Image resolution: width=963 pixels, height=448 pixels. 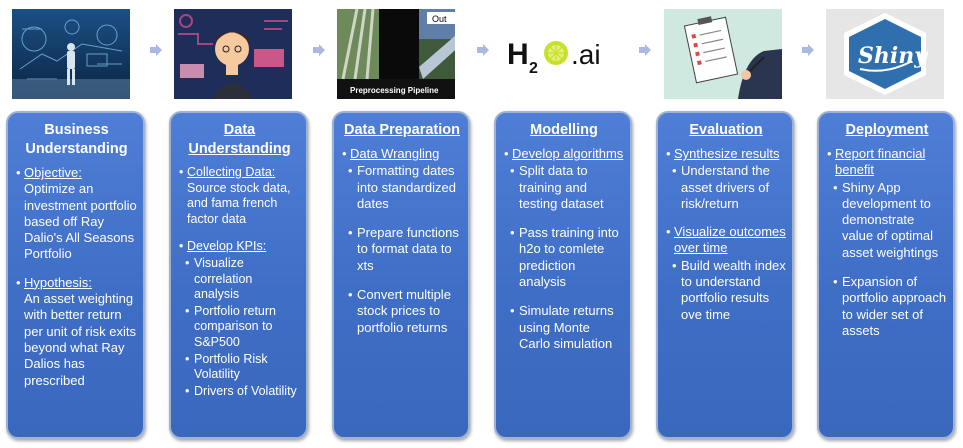 I want to click on list-item: • Visualize correlation analysis, so click(x=219, y=278).